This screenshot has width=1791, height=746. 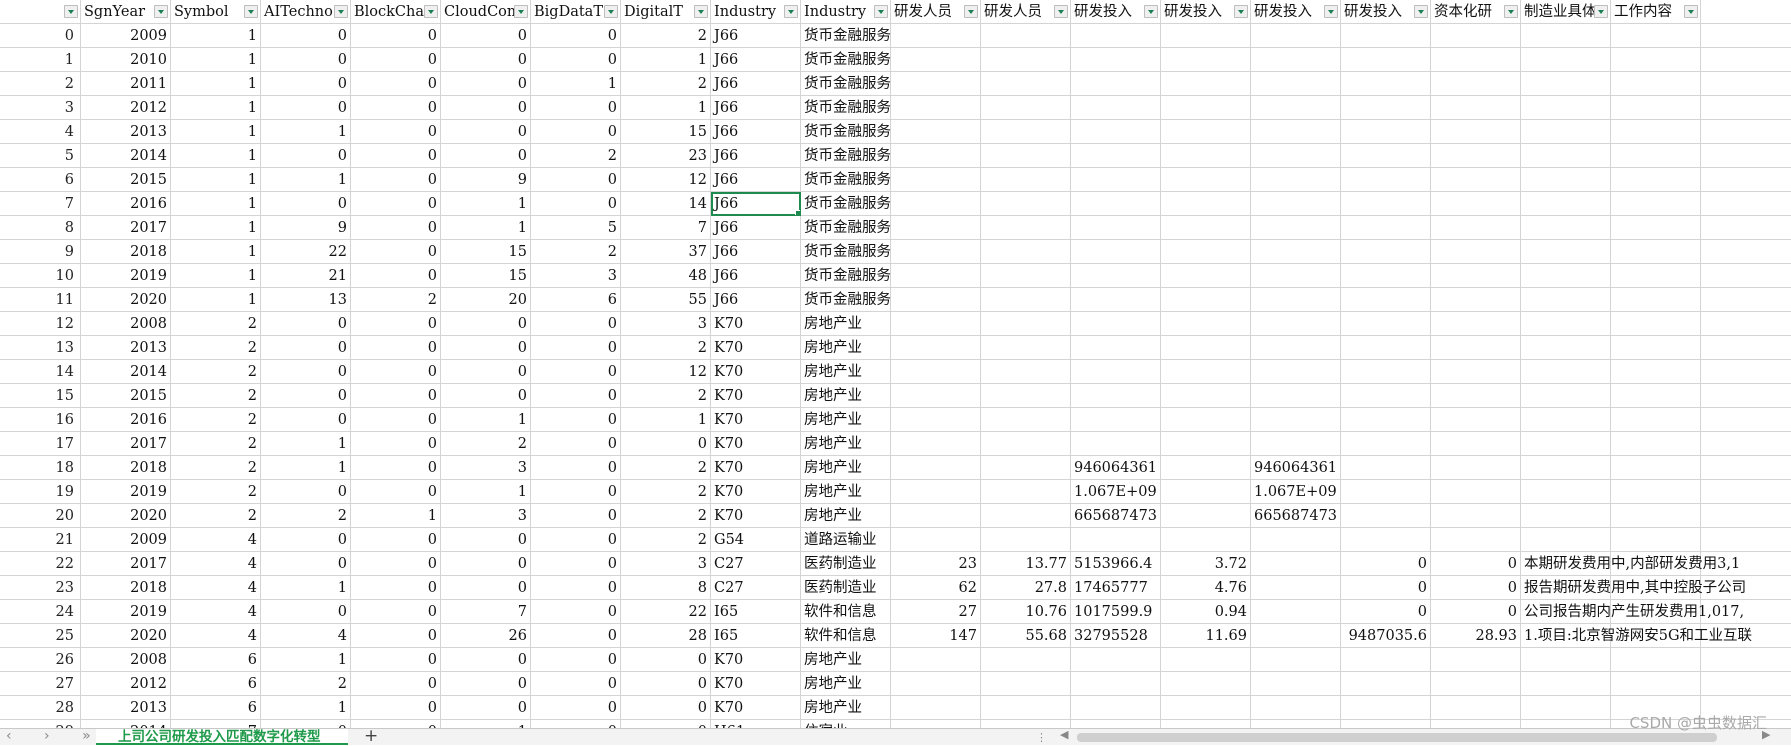 What do you see at coordinates (1026, 636) in the screenshot?
I see `table-cell: 55.68` at bounding box center [1026, 636].